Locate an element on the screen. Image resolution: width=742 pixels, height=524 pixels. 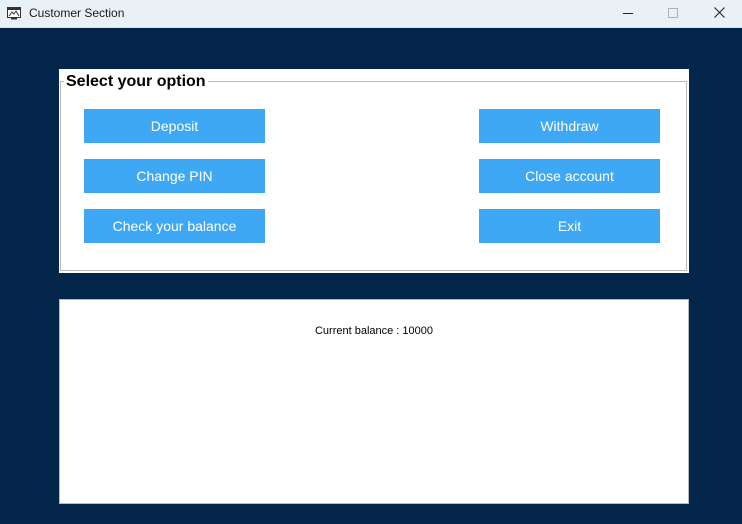
options-legend: Select your option is located at coordinates (136, 82).